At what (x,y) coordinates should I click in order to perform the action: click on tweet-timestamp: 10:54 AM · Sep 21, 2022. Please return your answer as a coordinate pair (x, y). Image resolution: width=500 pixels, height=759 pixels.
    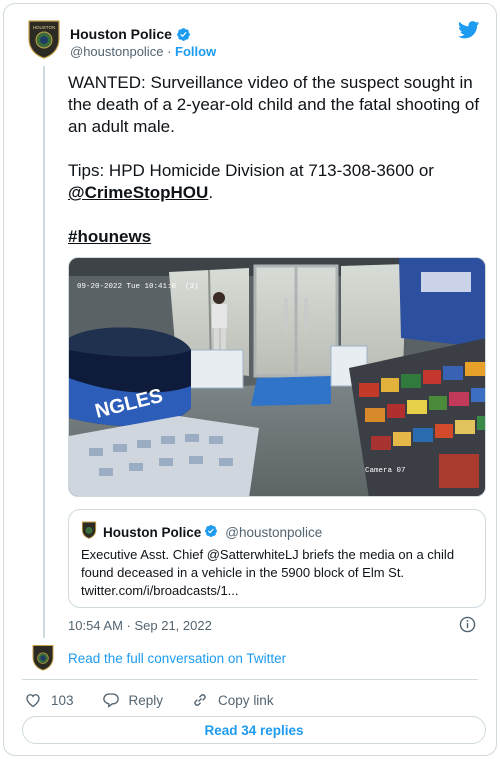
    Looking at the image, I should click on (140, 625).